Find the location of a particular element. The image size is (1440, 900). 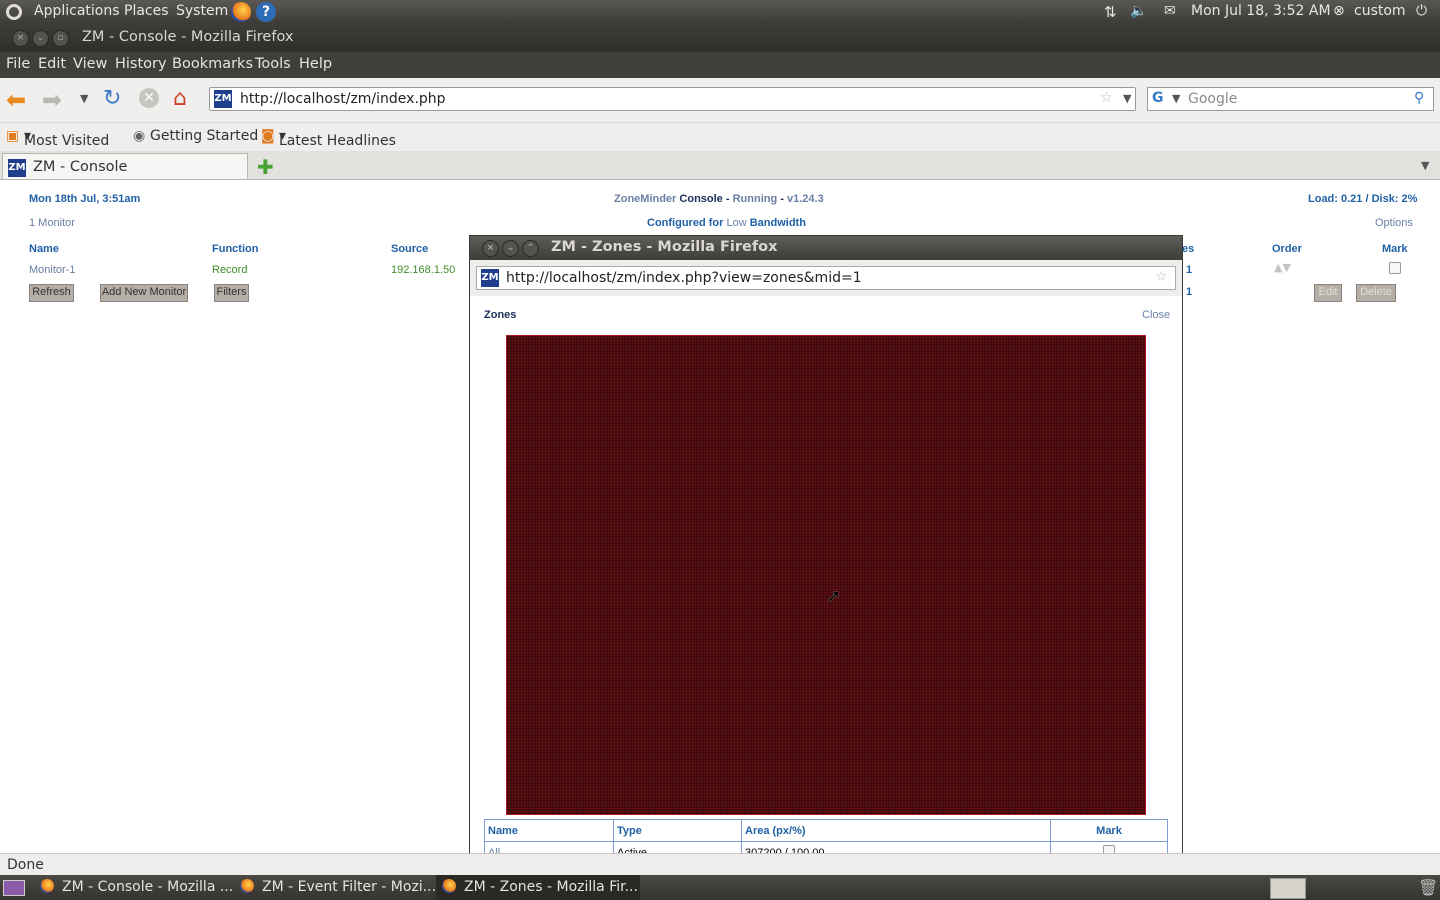

network-icon: ⇅ is located at coordinates (1110, 12).